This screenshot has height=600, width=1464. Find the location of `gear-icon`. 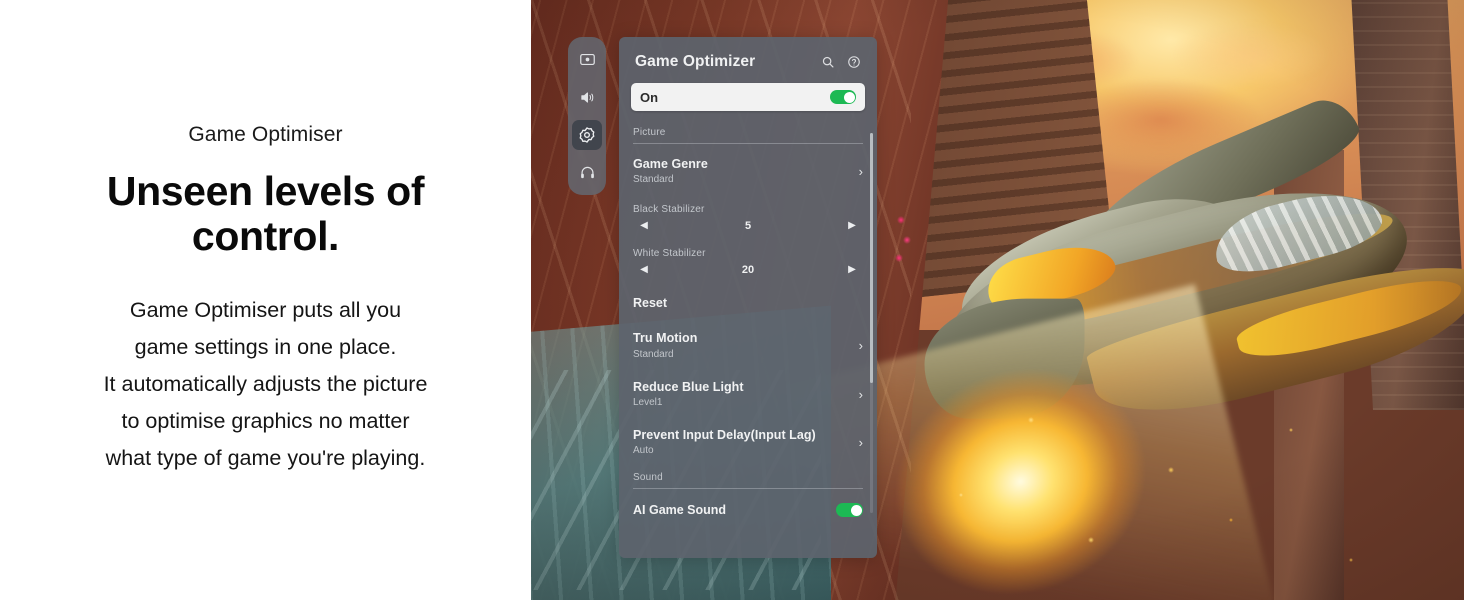

gear-icon is located at coordinates (587, 135).